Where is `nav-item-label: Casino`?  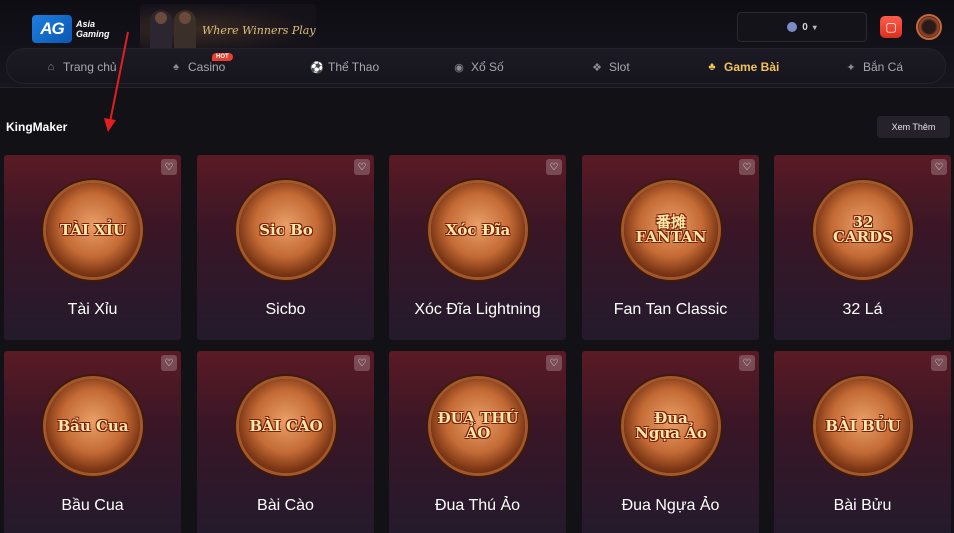
nav-item-label: Casino is located at coordinates (207, 67).